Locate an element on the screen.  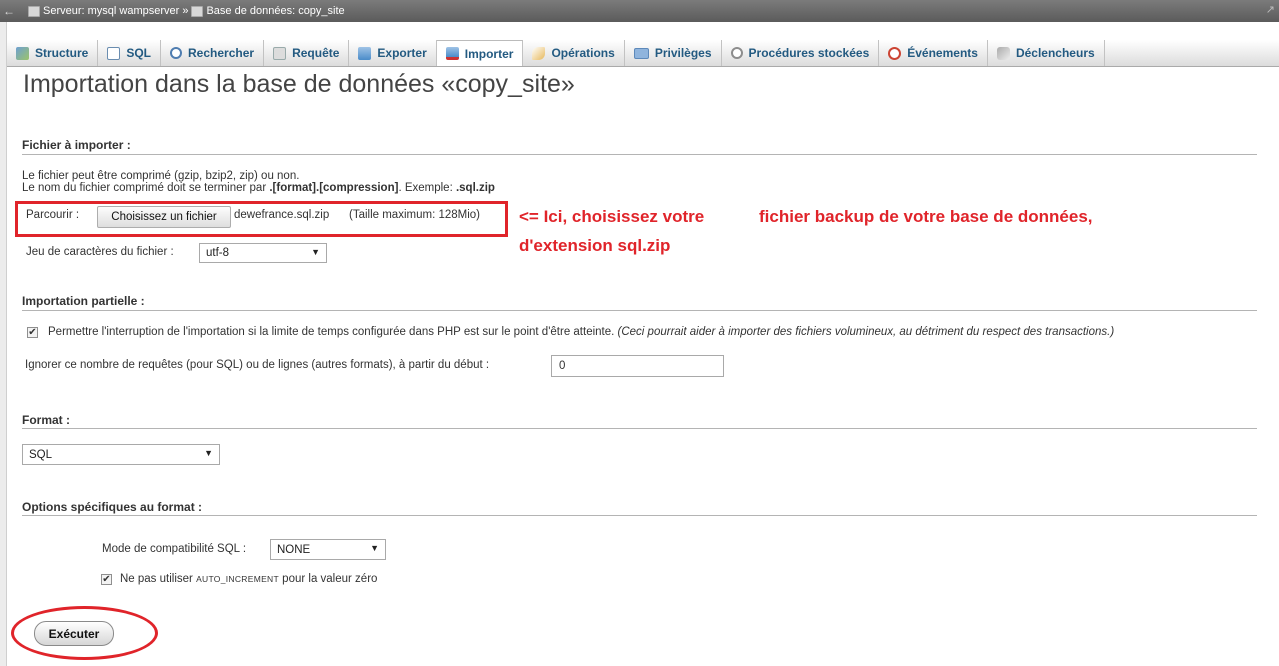
filename-hint-example: .sql.zip is located at coordinates (475, 188).